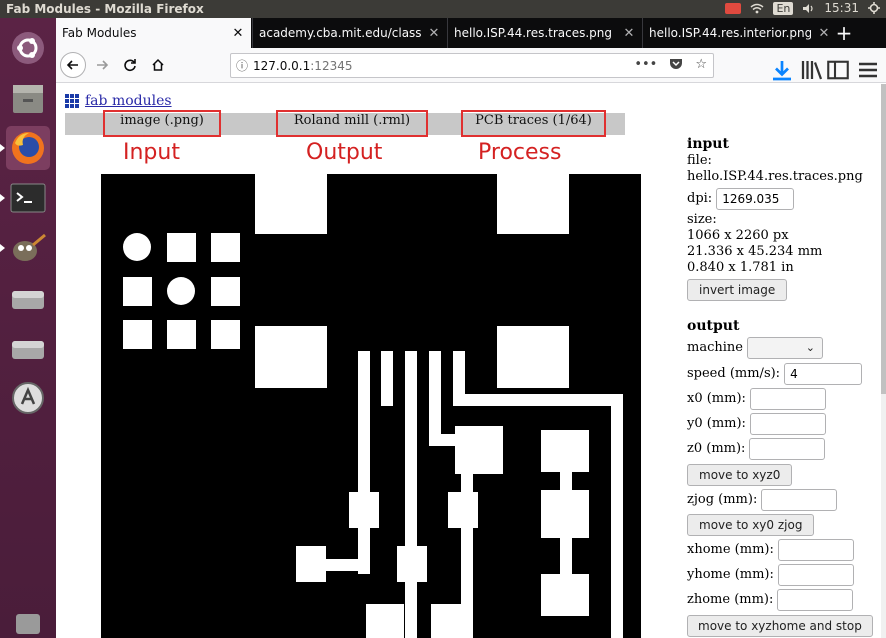 The image size is (886, 638). Describe the element at coordinates (755, 251) in the screenshot. I see `size-millimeters: 21.336 x 45.234 mm` at that location.